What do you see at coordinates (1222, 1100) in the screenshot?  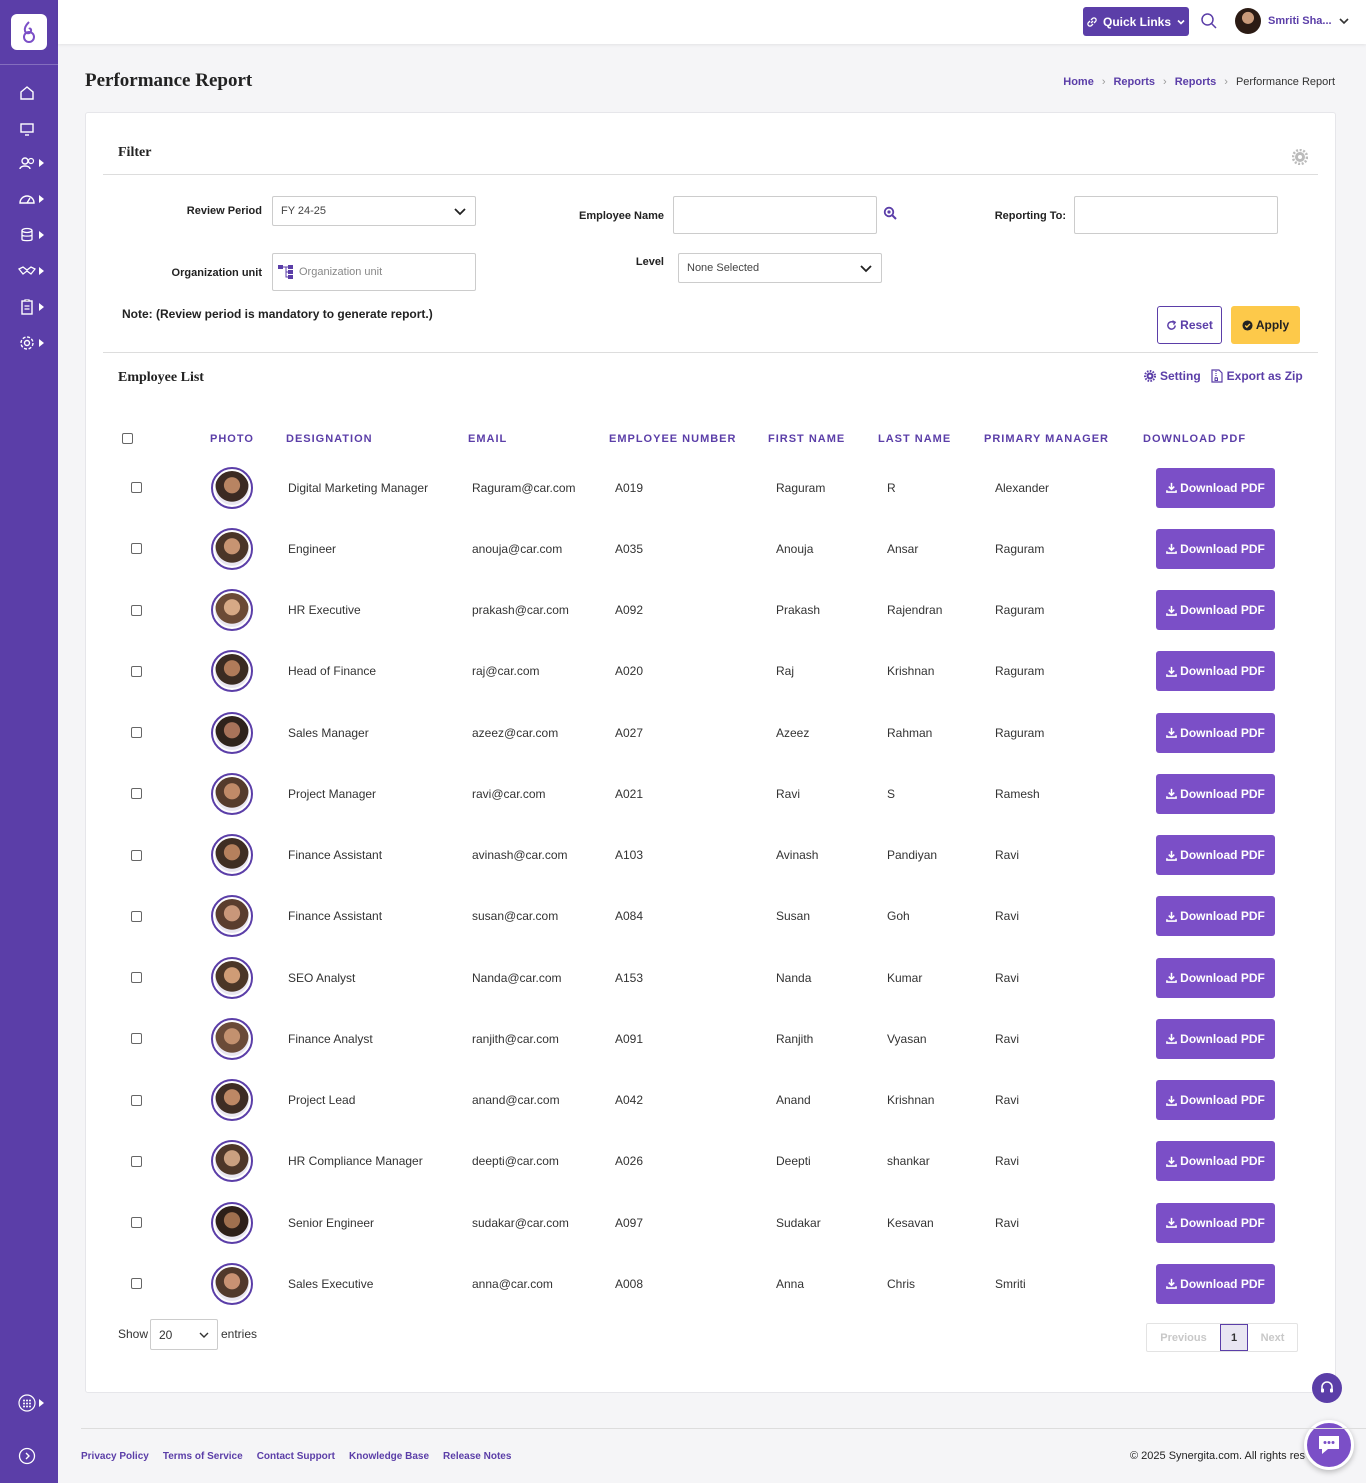 I see `download-pdf-label: Download PDF` at bounding box center [1222, 1100].